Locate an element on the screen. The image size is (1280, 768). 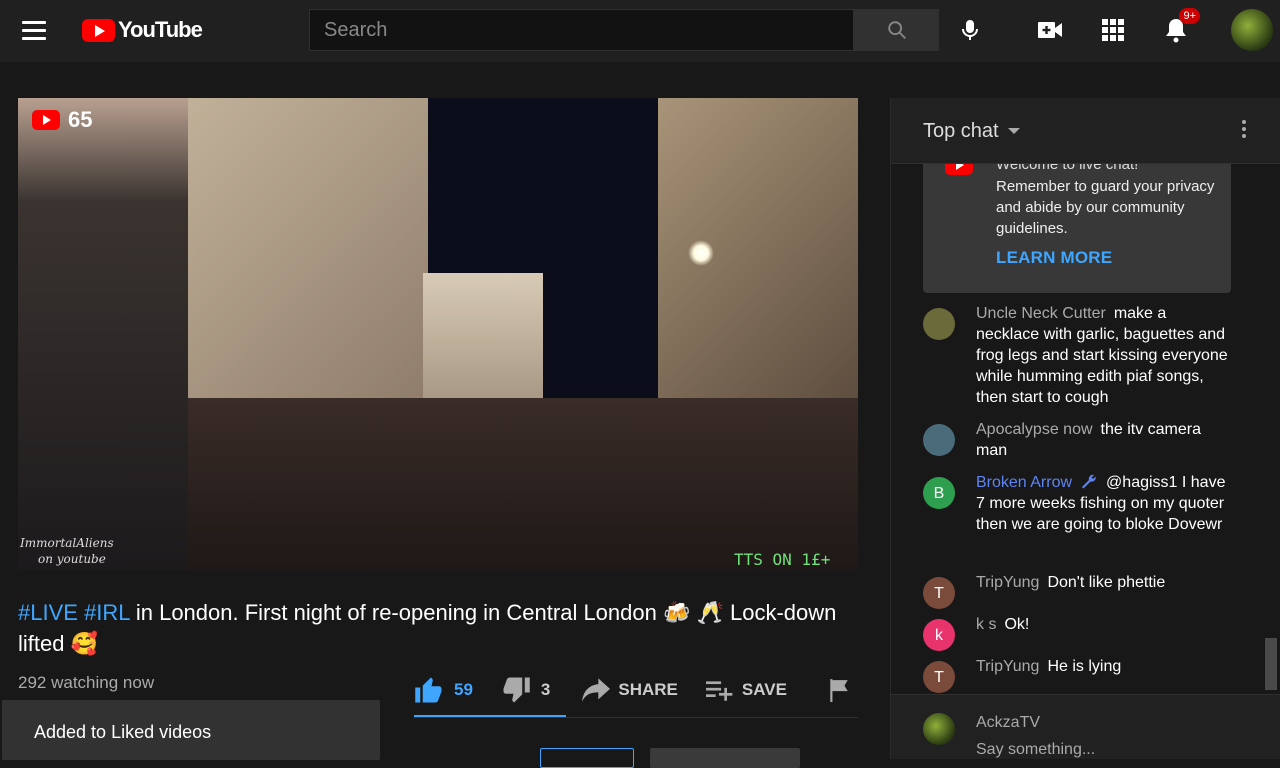
chat-text: Don't like phettie is located at coordinates (1106, 582).